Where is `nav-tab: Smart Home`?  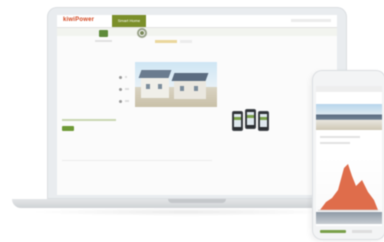
nav-tab: Smart Home is located at coordinates (129, 21).